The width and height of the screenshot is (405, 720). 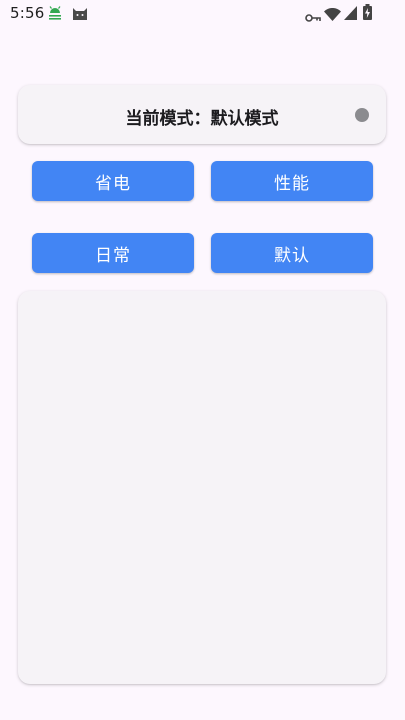 I want to click on performance-button: 性能, so click(x=292, y=181).